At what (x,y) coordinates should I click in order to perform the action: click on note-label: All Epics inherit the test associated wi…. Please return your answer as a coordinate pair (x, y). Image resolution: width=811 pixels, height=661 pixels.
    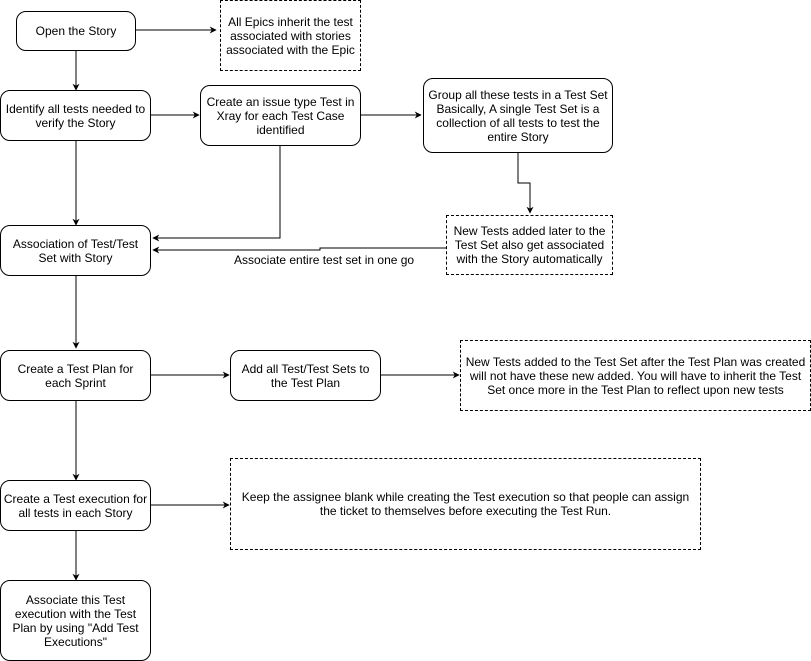
    Looking at the image, I should click on (290, 35).